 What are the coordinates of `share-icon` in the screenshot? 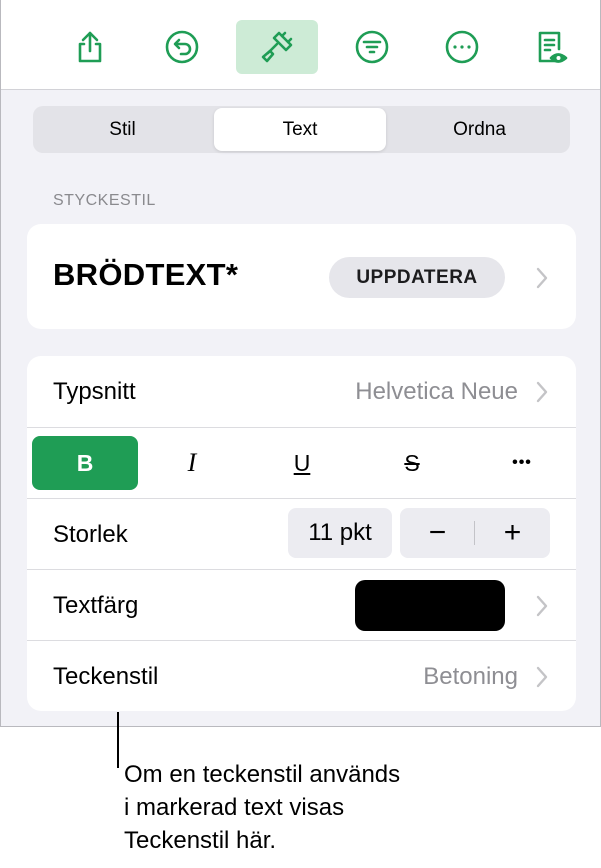 It's located at (90, 47).